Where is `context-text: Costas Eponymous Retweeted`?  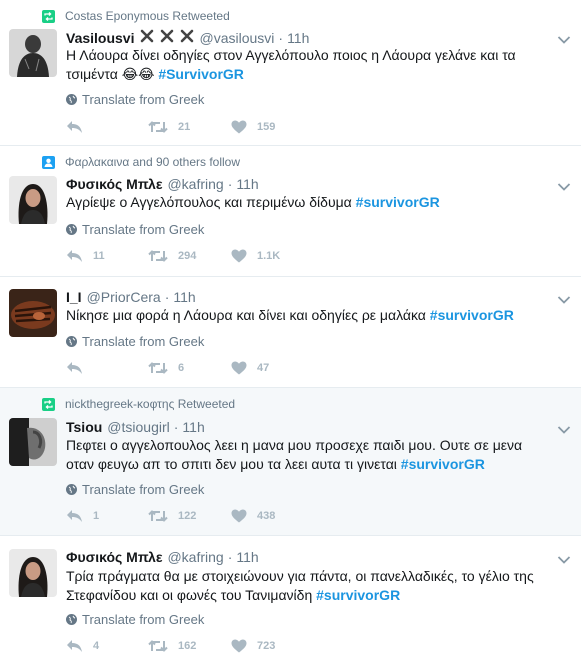
context-text: Costas Eponymous Retweeted is located at coordinates (147, 16).